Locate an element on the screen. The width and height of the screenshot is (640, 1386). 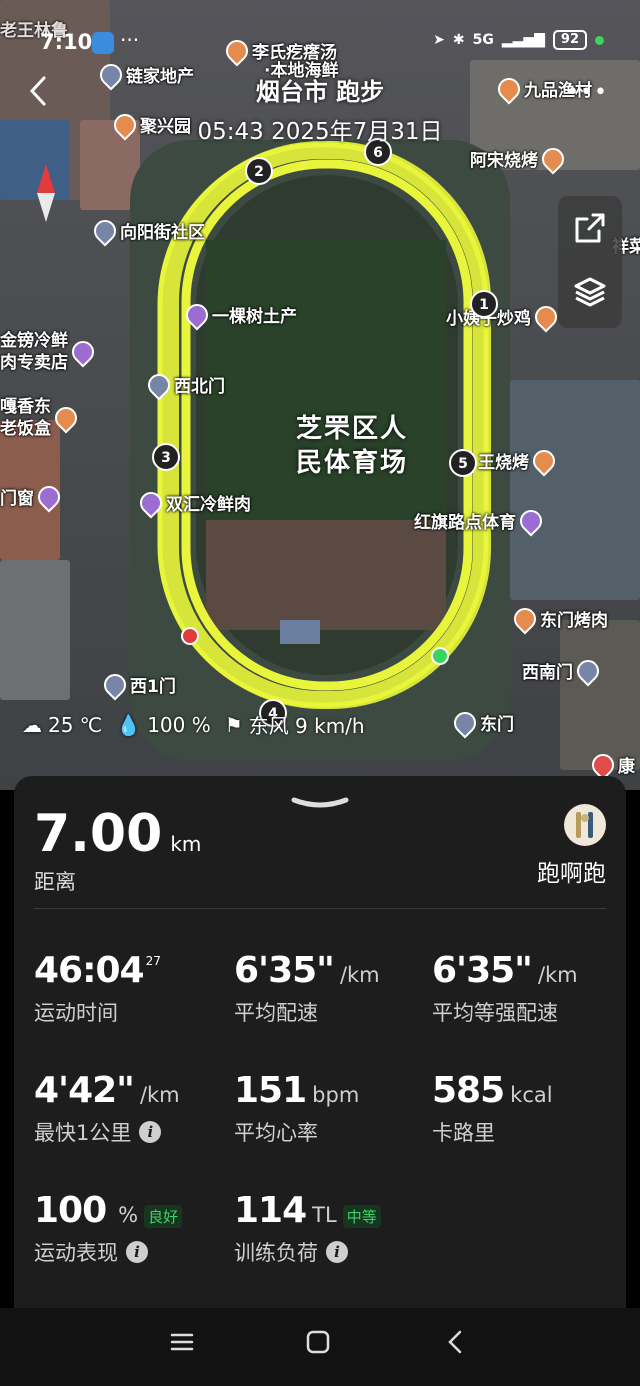
compass-icon is located at coordinates (46, 193).